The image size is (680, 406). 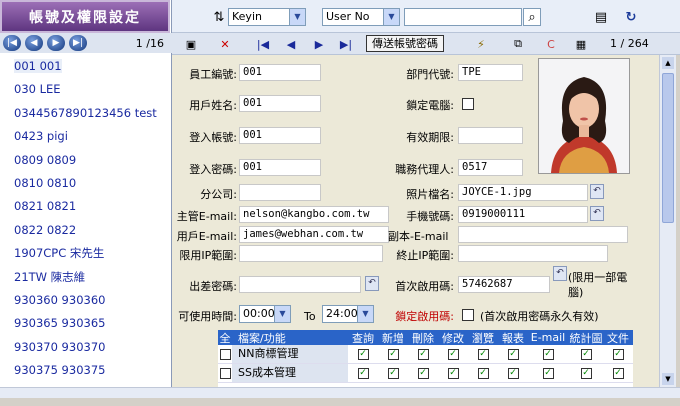 I want to click on next-record-icon: ▶, so click(x=319, y=44).